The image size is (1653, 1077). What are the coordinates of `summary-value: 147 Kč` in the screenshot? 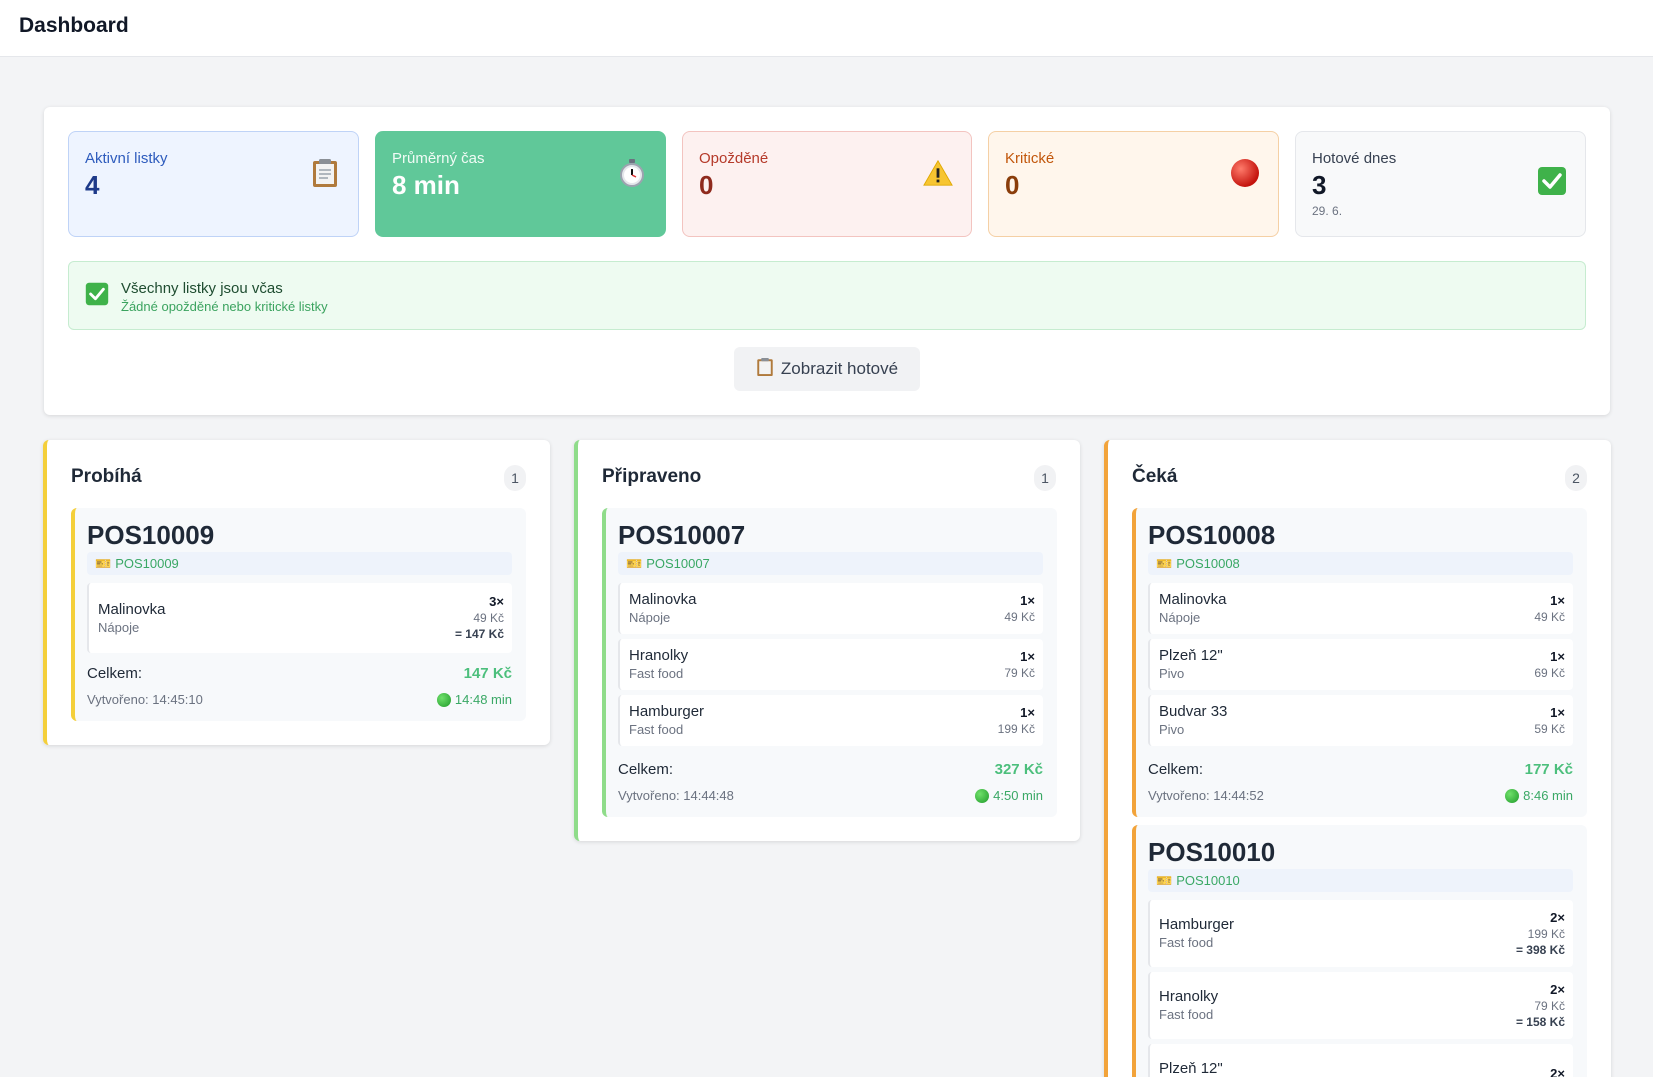 It's located at (487, 673).